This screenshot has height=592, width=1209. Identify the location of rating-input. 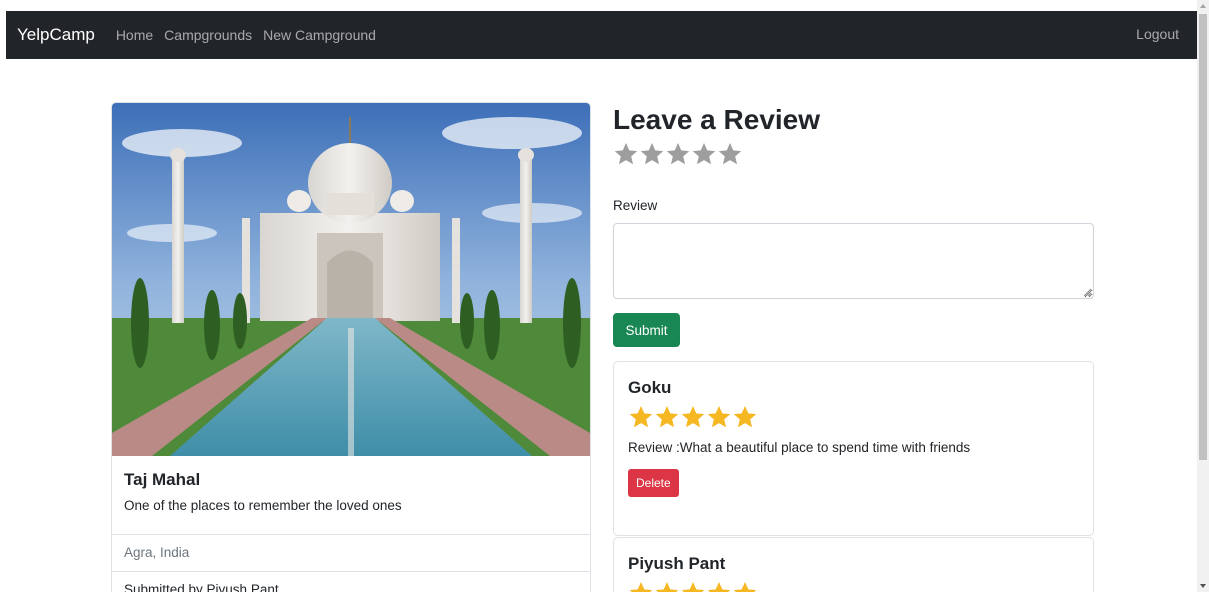
(678, 154).